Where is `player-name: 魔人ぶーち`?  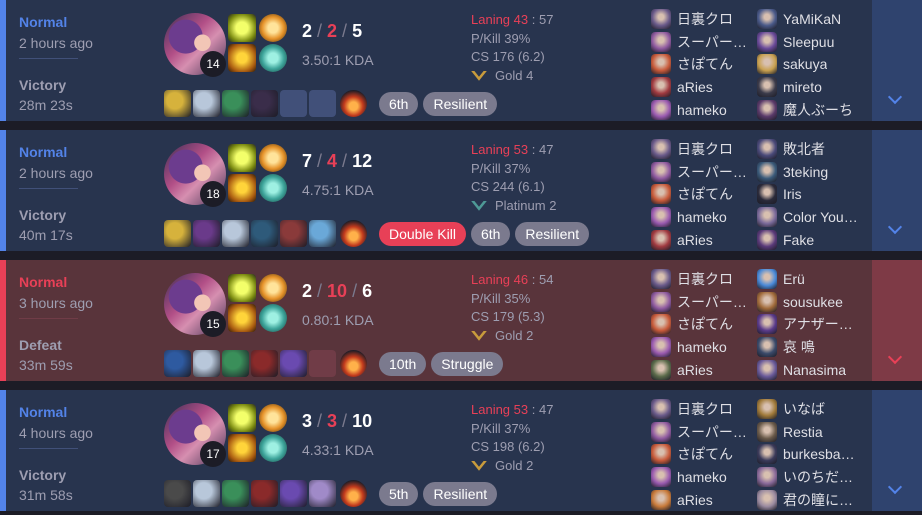 player-name: 魔人ぶーち is located at coordinates (818, 110).